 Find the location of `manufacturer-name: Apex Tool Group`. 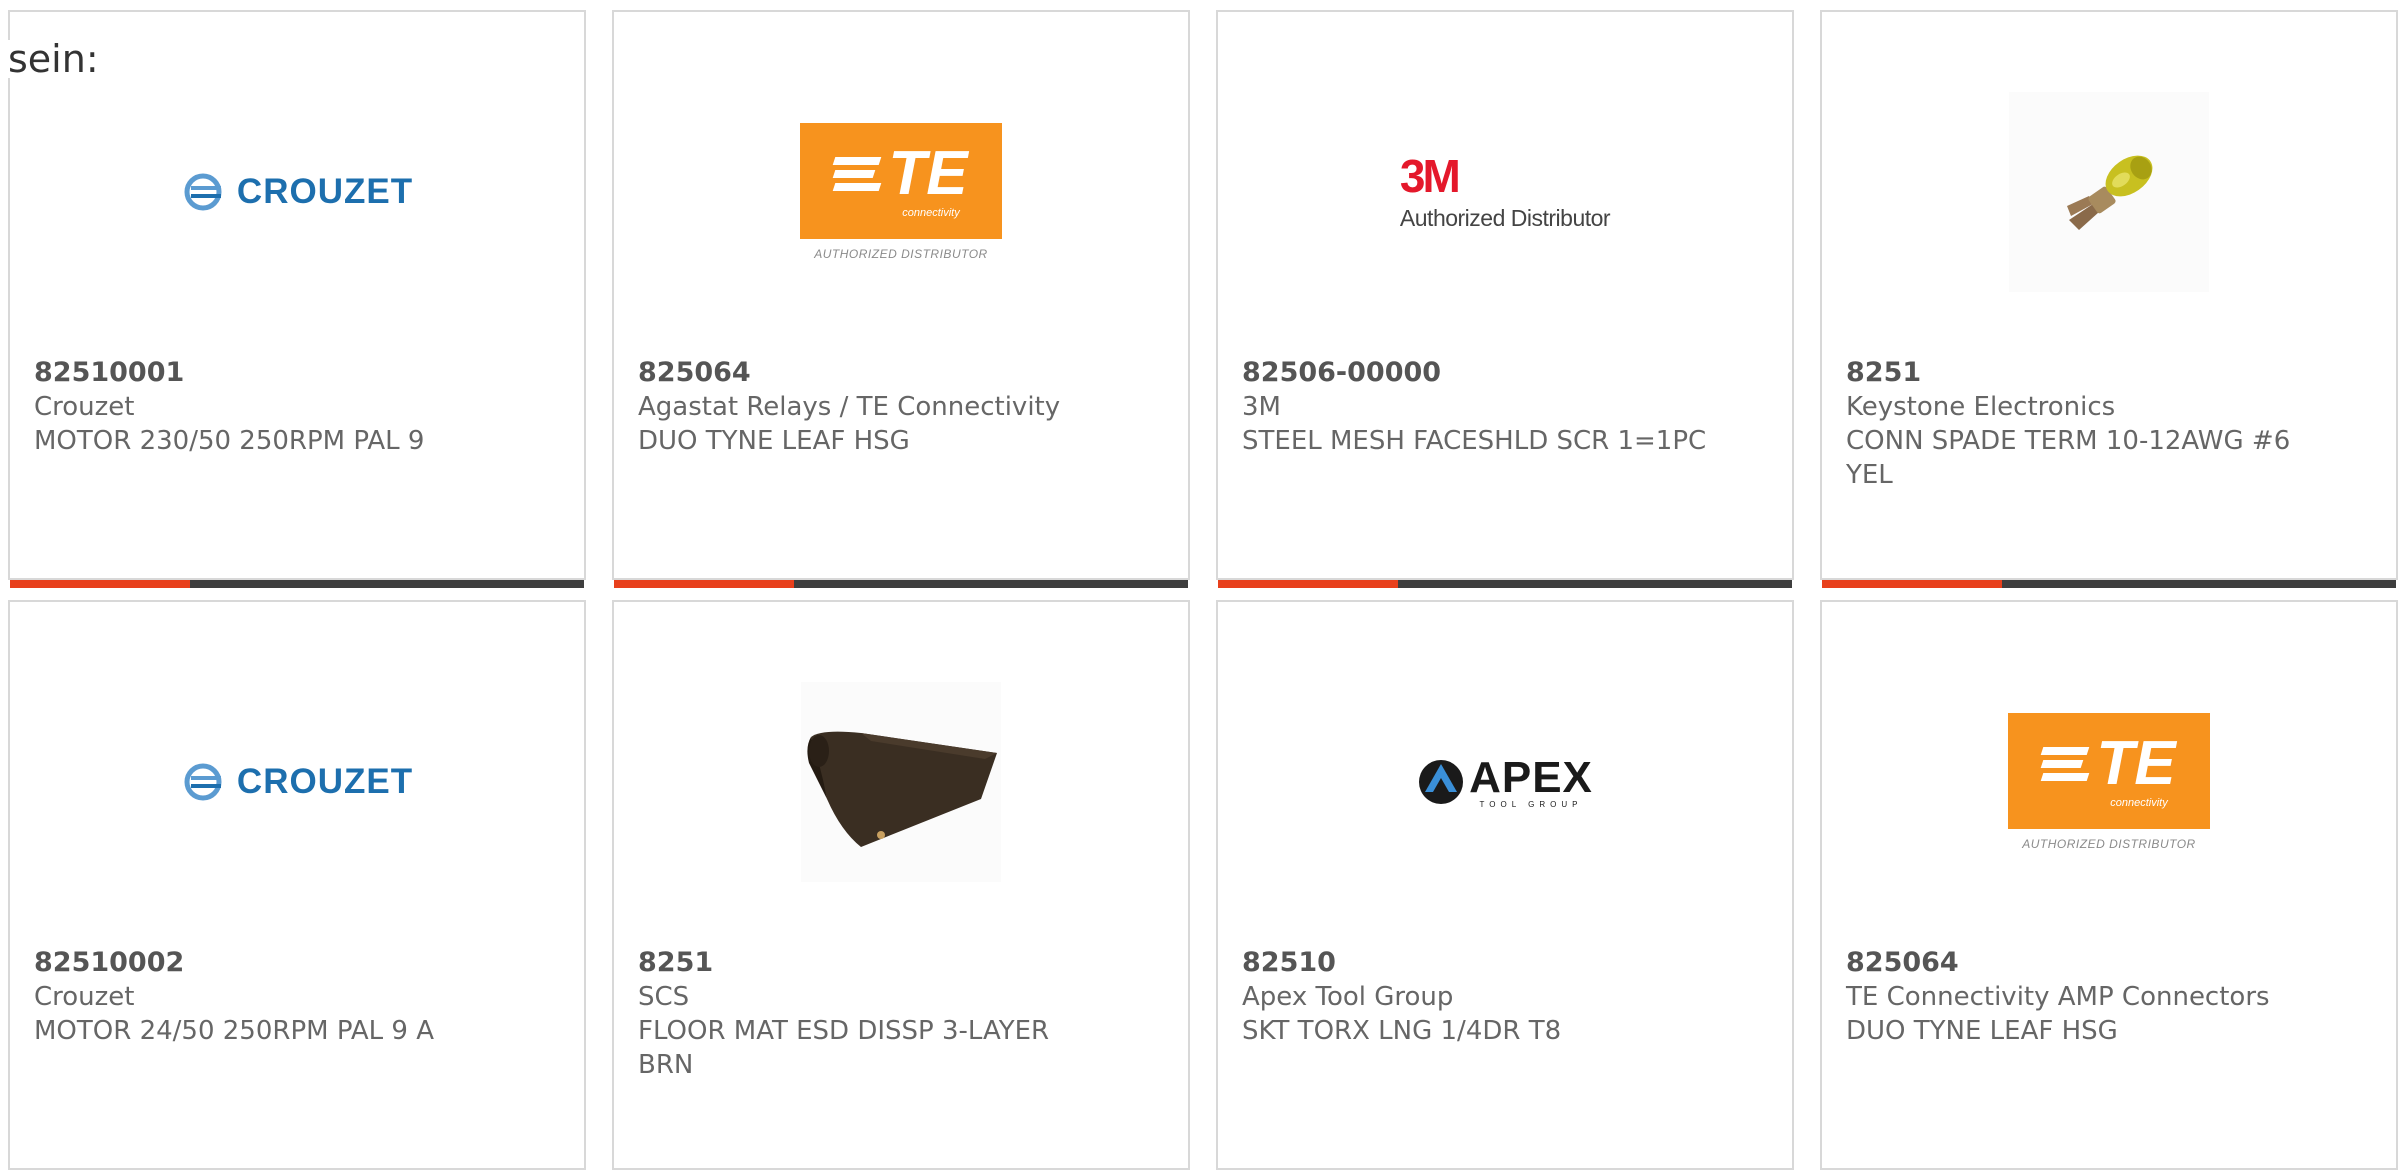

manufacturer-name: Apex Tool Group is located at coordinates (1348, 997).